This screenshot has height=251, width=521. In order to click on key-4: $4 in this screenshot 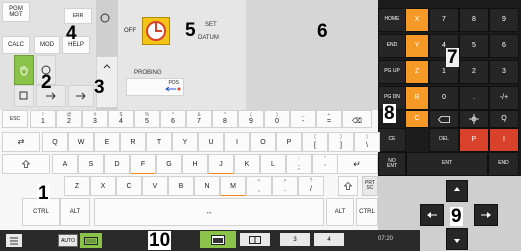, I will do `click(121, 119)`.